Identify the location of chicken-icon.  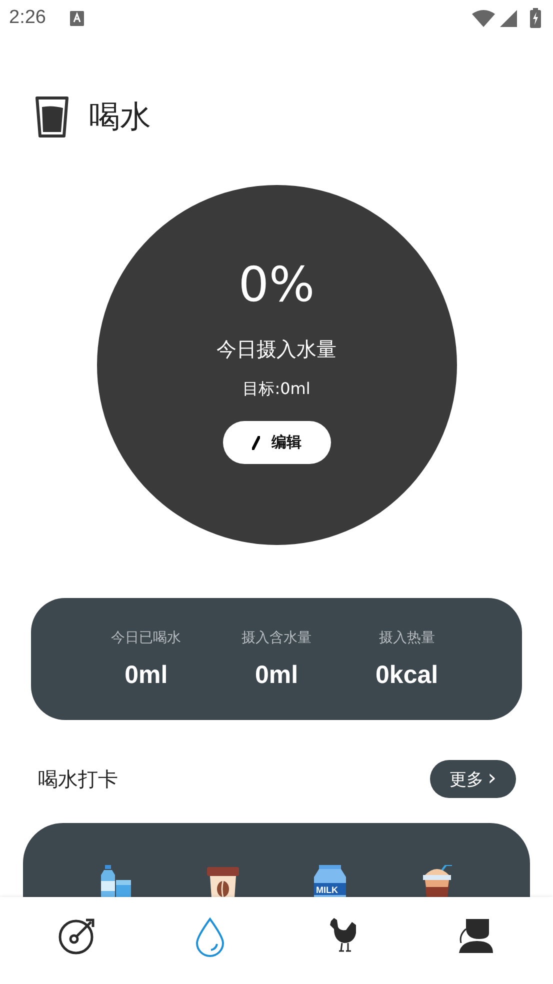
(343, 935).